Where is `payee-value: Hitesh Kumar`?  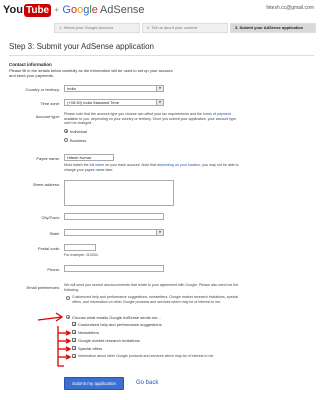
payee-value: Hitesh Kumar is located at coordinates (79, 157).